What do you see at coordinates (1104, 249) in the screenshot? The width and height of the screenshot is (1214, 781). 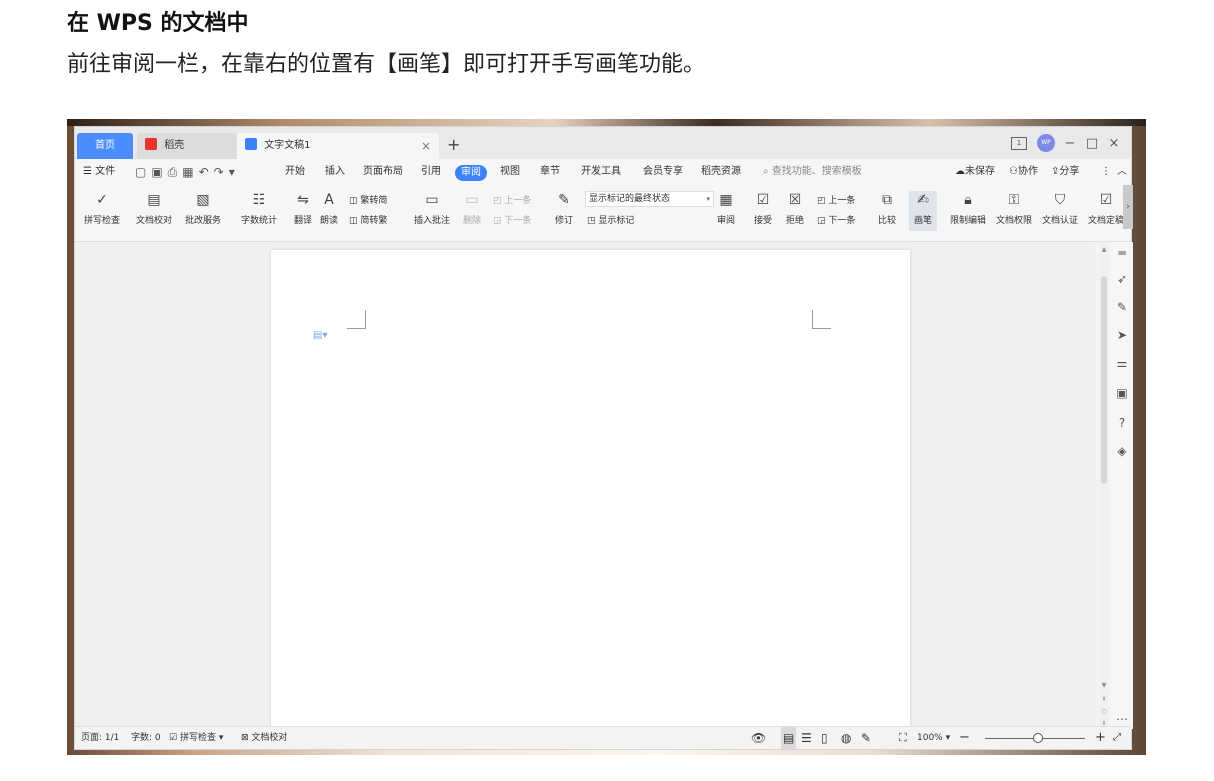 I see `scroll-up-icon: ▲` at bounding box center [1104, 249].